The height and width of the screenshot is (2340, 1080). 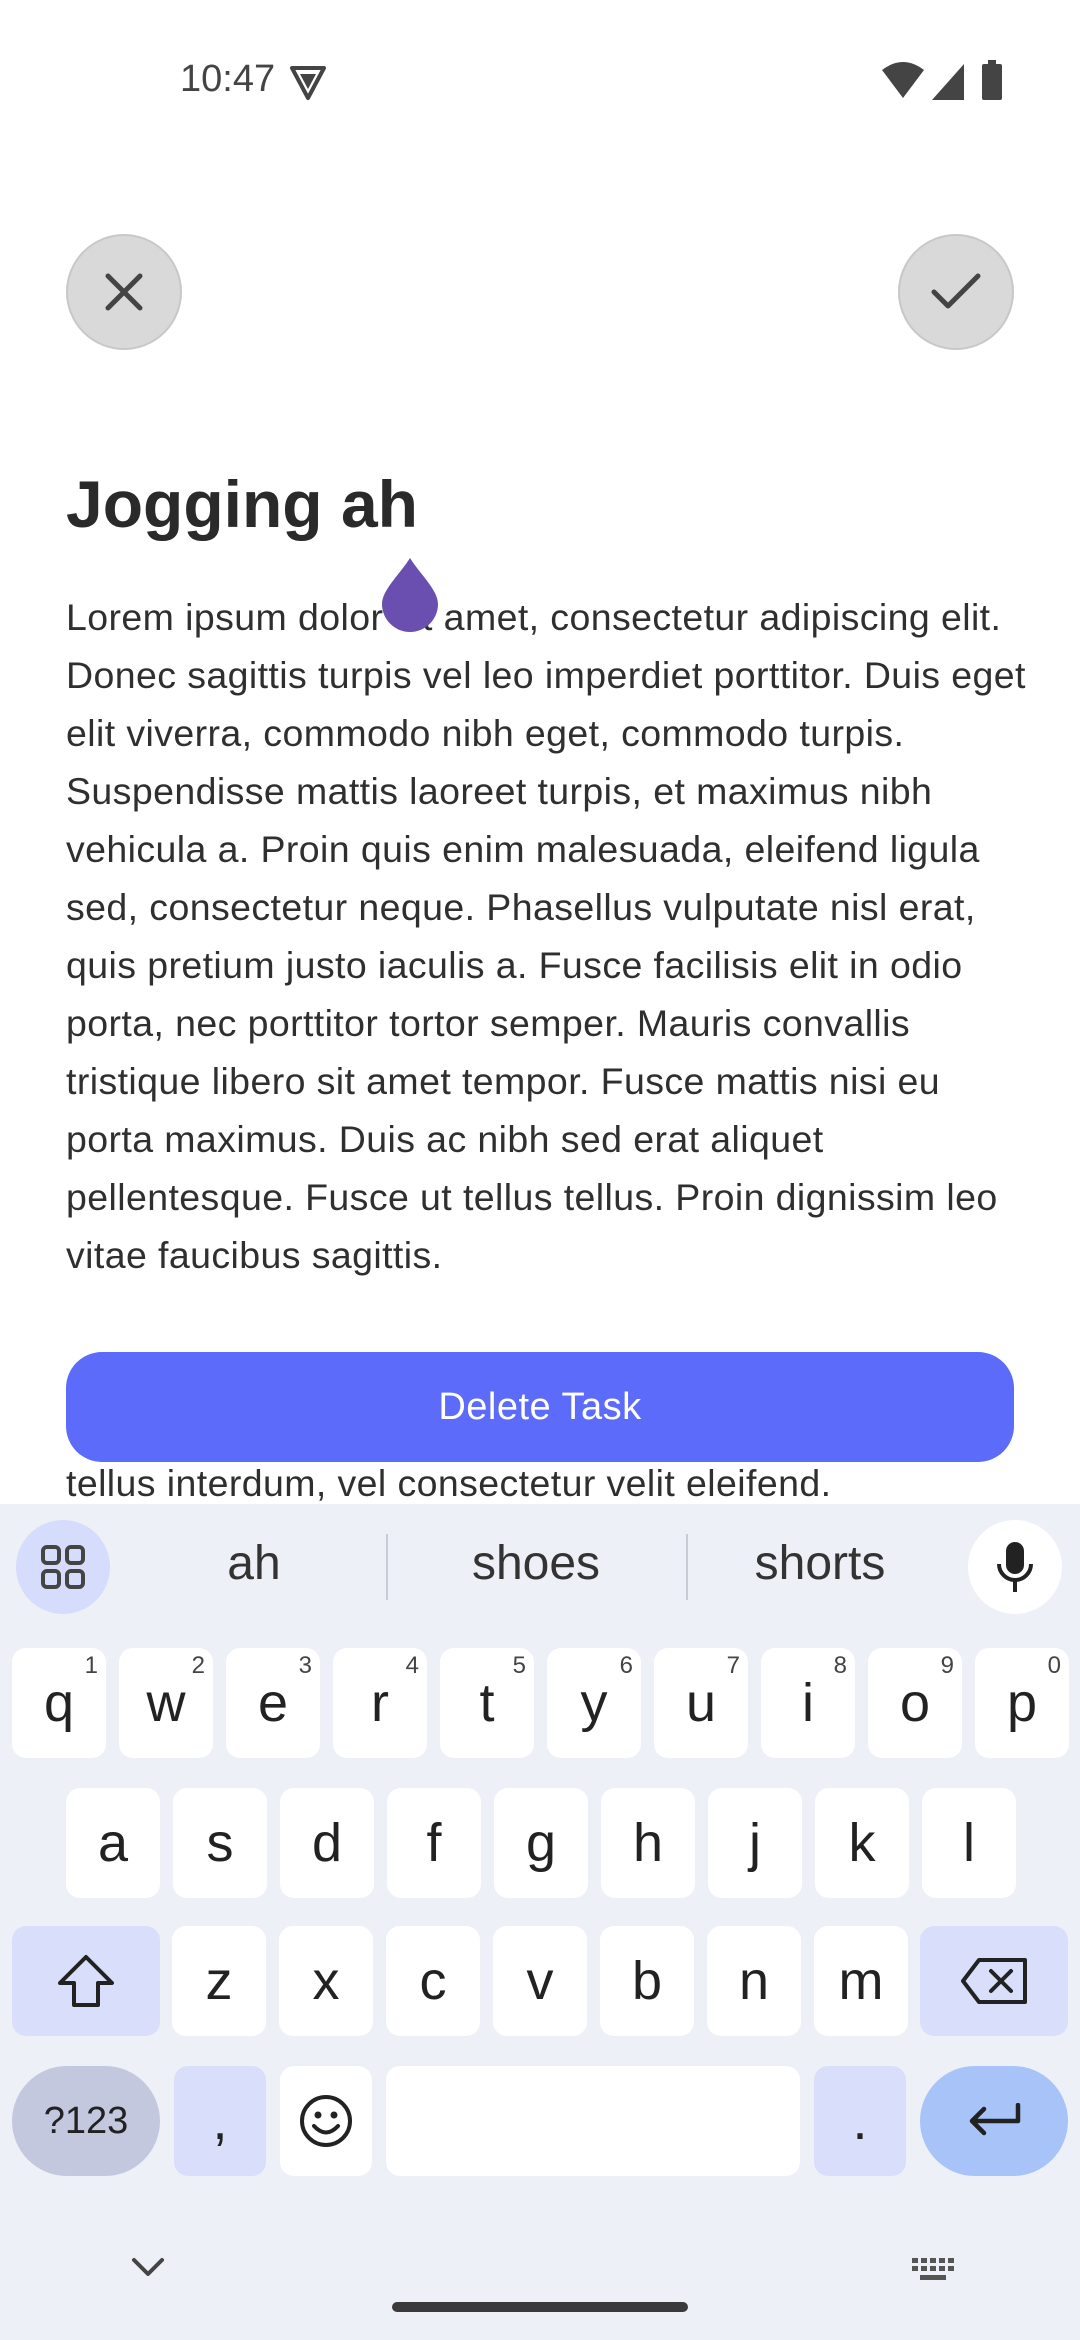 What do you see at coordinates (148, 2268) in the screenshot?
I see `hide-keyboard-chevron-icon` at bounding box center [148, 2268].